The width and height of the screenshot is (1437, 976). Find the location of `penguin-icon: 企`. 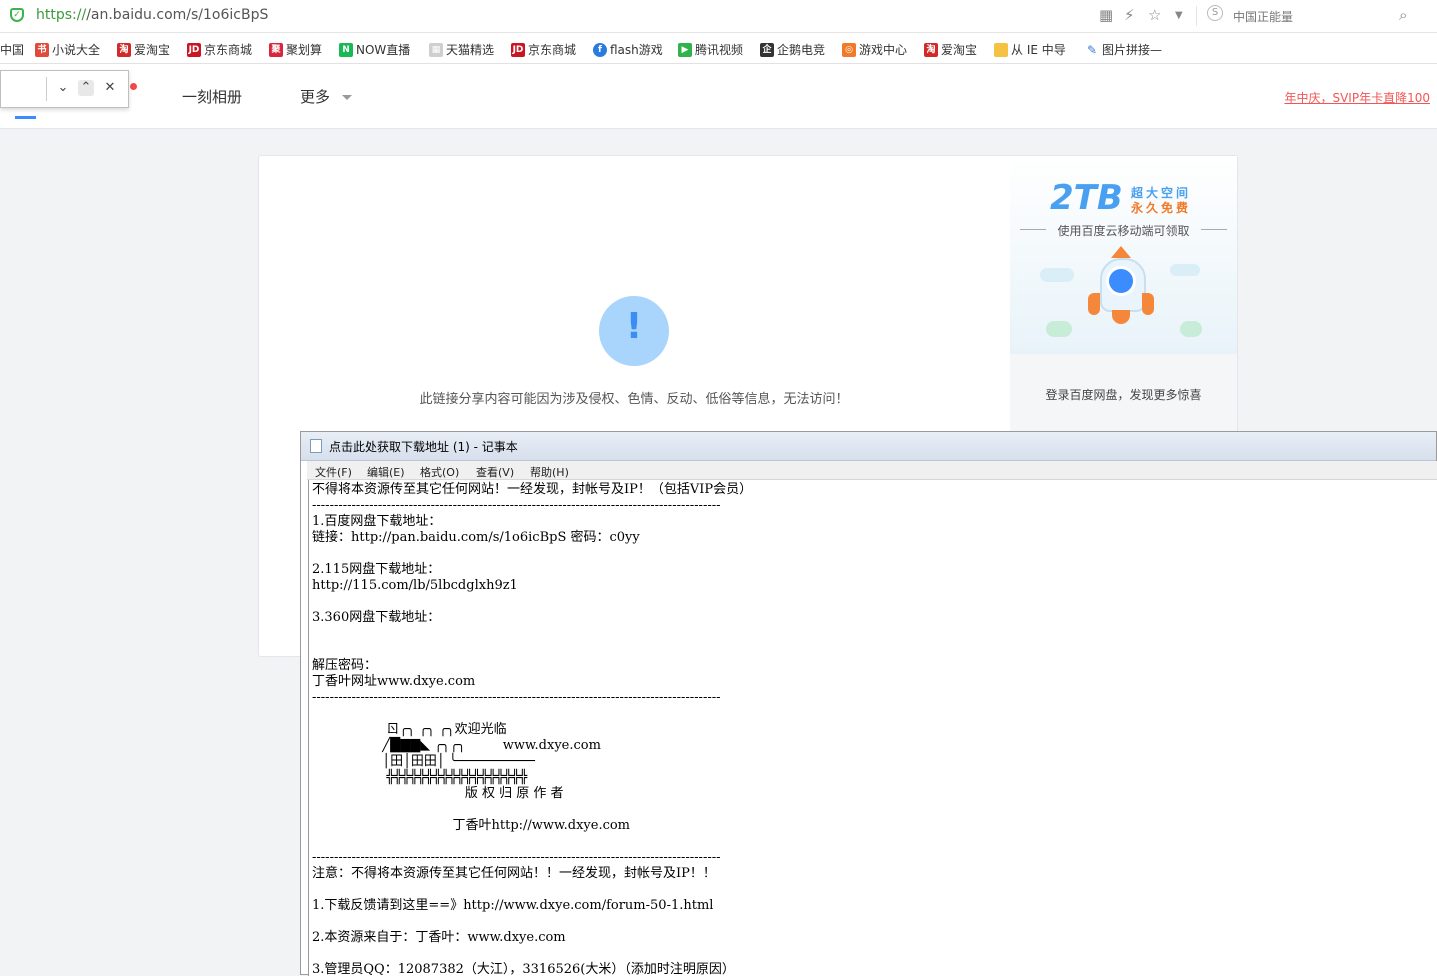

penguin-icon: 企 is located at coordinates (767, 49).